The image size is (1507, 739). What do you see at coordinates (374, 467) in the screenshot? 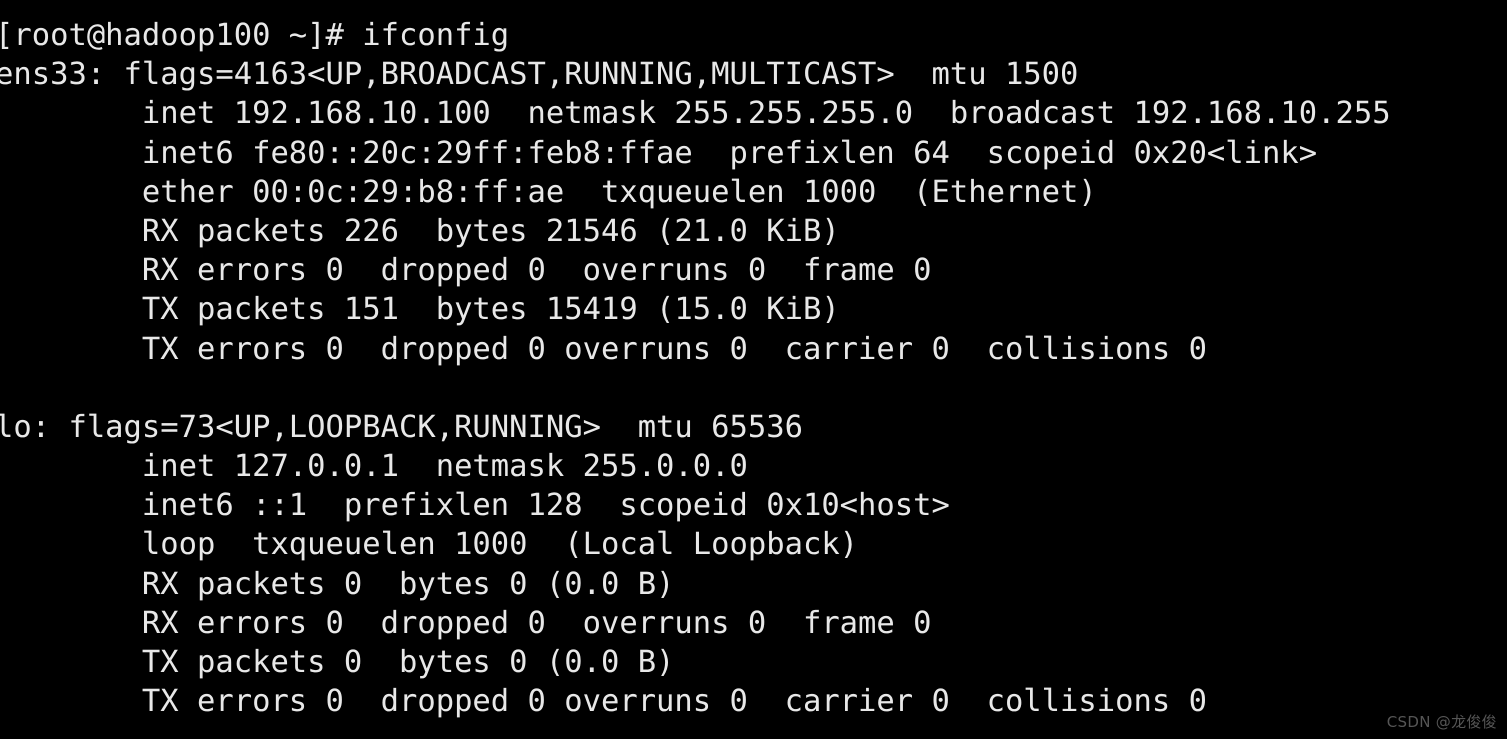
I see `terminal-line: inet 127.0.0.1 netmask 255.0.0.0` at bounding box center [374, 467].